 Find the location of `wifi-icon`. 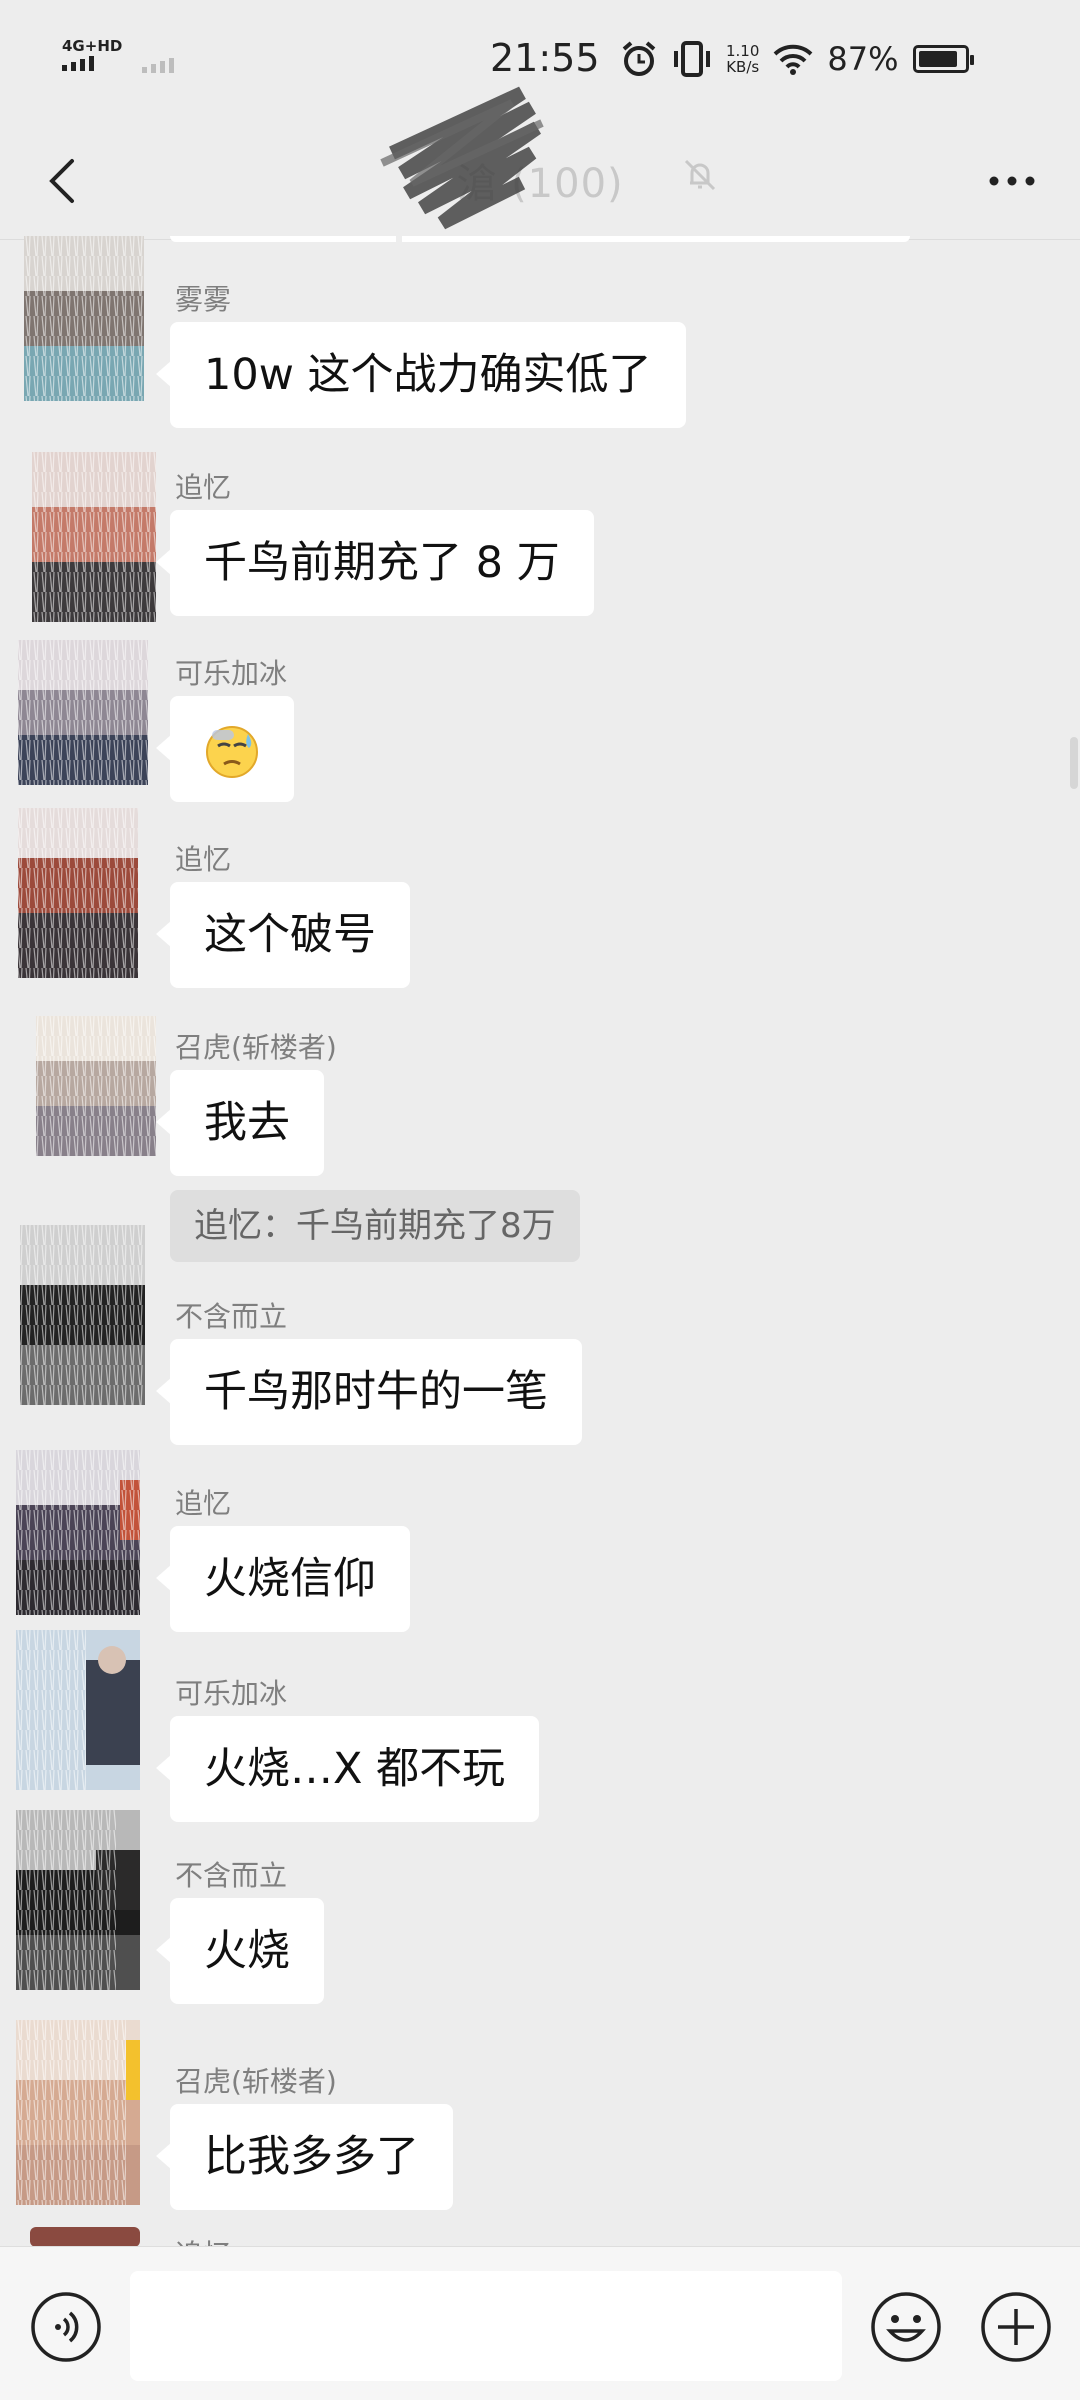

wifi-icon is located at coordinates (793, 59).